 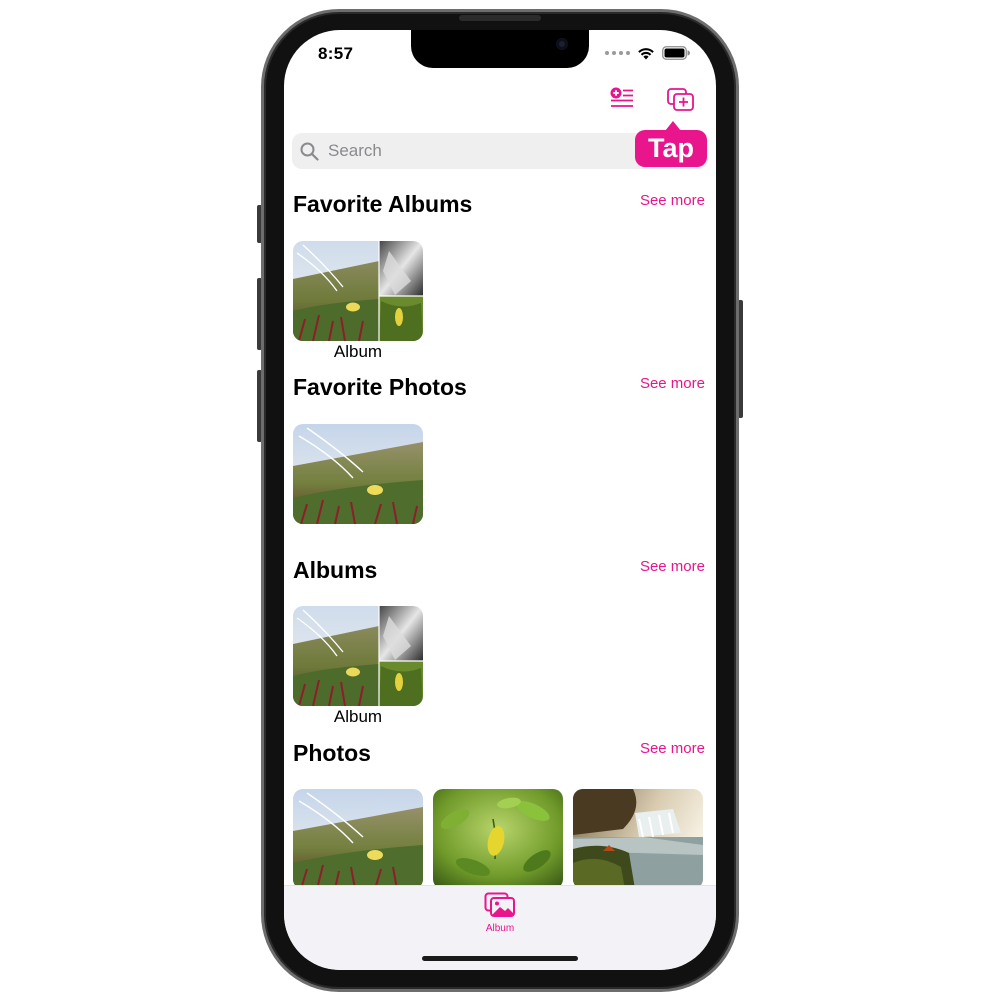 What do you see at coordinates (500, 958) in the screenshot?
I see `home-indicator` at bounding box center [500, 958].